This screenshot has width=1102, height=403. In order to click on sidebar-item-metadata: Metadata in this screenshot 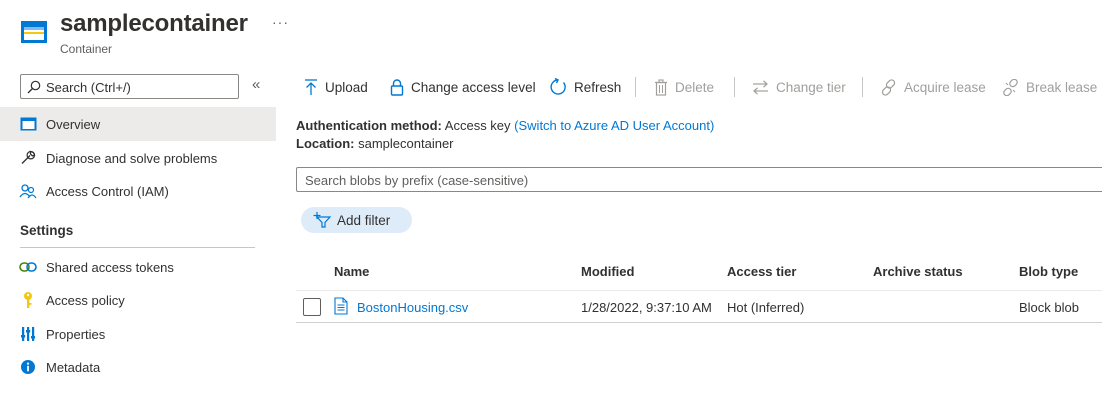, I will do `click(138, 367)`.